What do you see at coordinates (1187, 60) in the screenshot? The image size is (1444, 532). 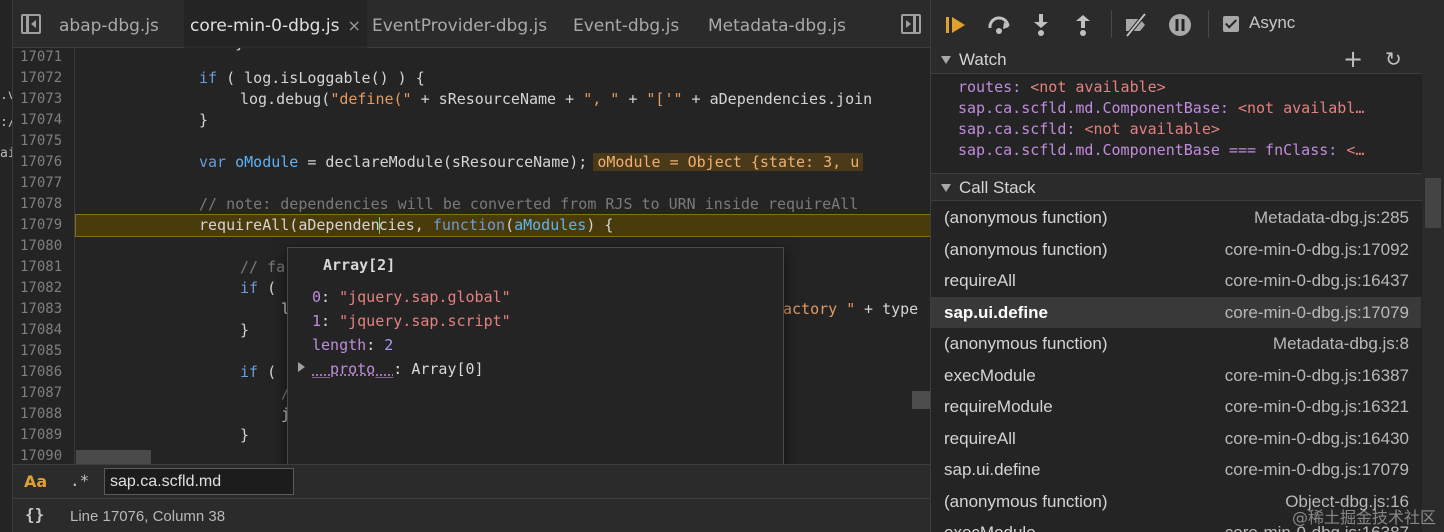 I see `watch-section-header: Watch + ↻` at bounding box center [1187, 60].